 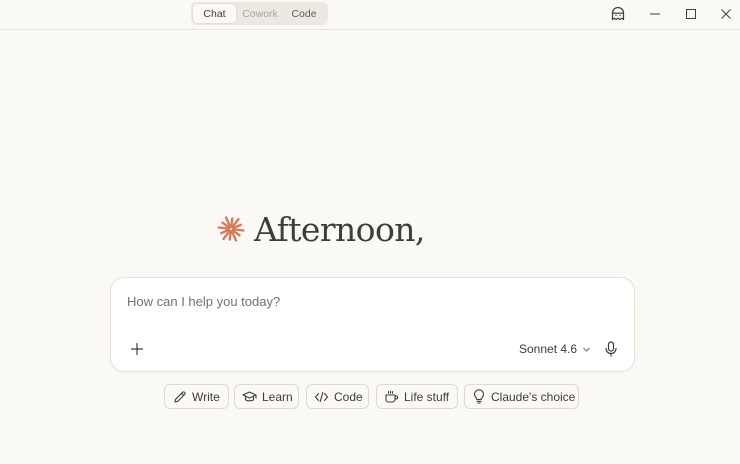 What do you see at coordinates (277, 396) in the screenshot?
I see `suggestion-label: Learn` at bounding box center [277, 396].